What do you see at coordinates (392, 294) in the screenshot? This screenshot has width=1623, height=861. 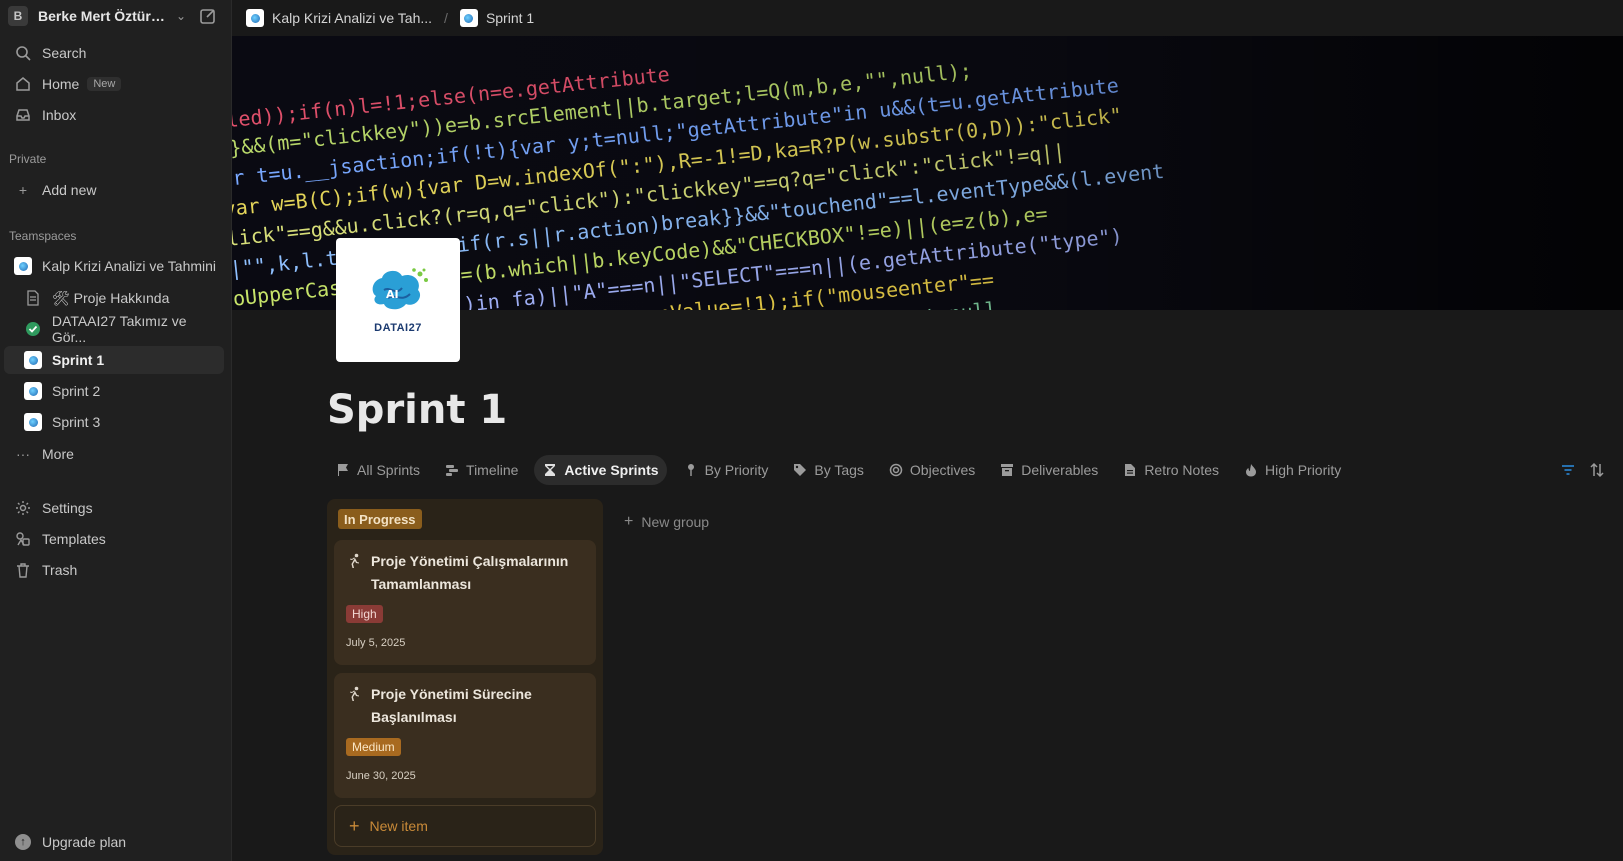 I see `svg-text: AI` at bounding box center [392, 294].